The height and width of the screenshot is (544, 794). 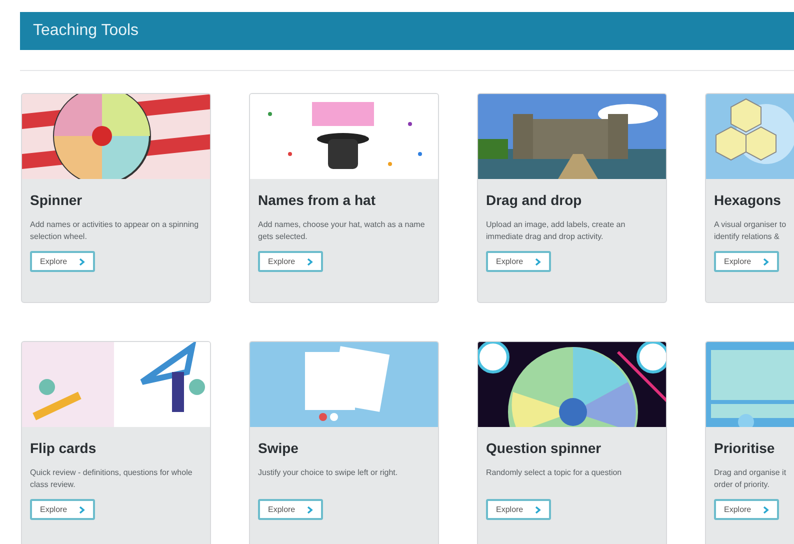 I want to click on tool-description: Quick review - definitions, questions for whole class review., so click(x=112, y=479).